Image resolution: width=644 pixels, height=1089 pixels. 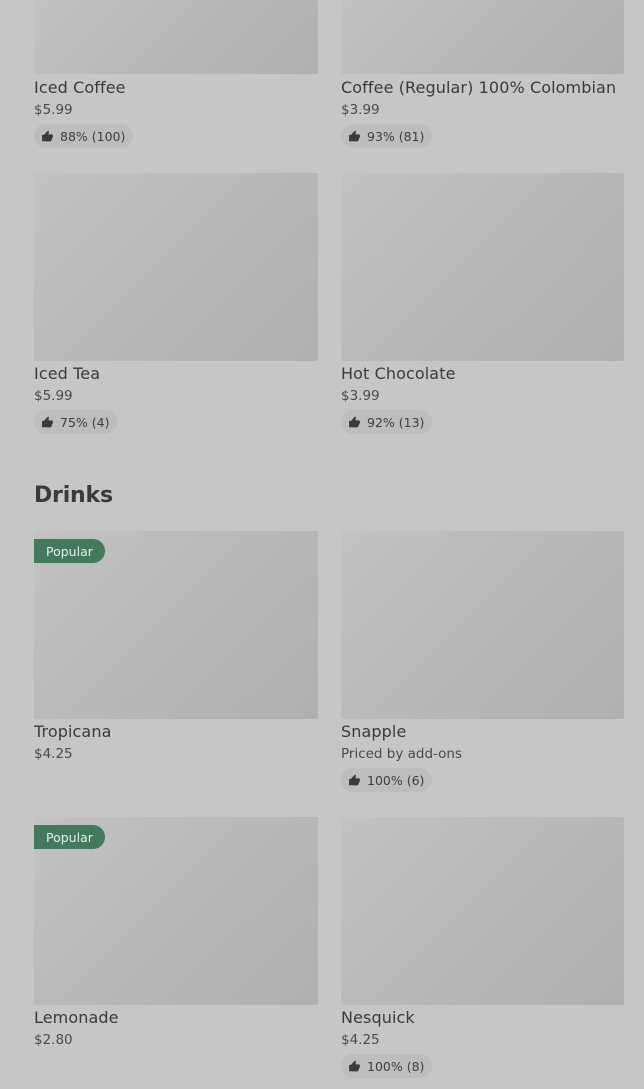 I want to click on item-name: Coffee (Regular) 100% Colombian, so click(x=479, y=87).